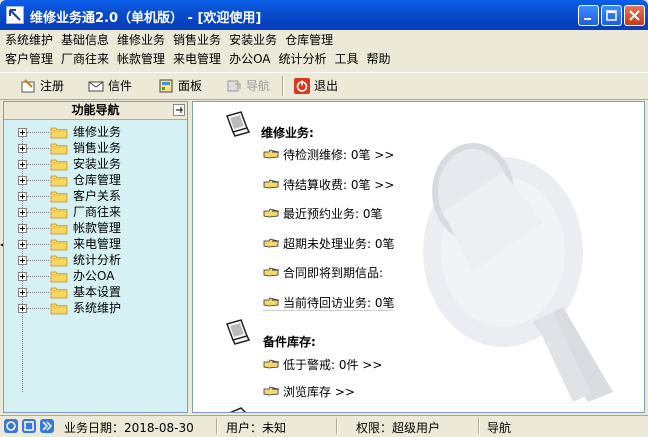 Image resolution: width=648 pixels, height=437 pixels. I want to click on navigate-icon, so click(234, 86).